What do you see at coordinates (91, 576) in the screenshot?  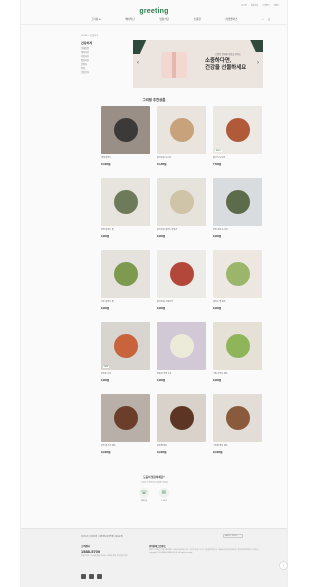 I see `youtube-icon` at bounding box center [91, 576].